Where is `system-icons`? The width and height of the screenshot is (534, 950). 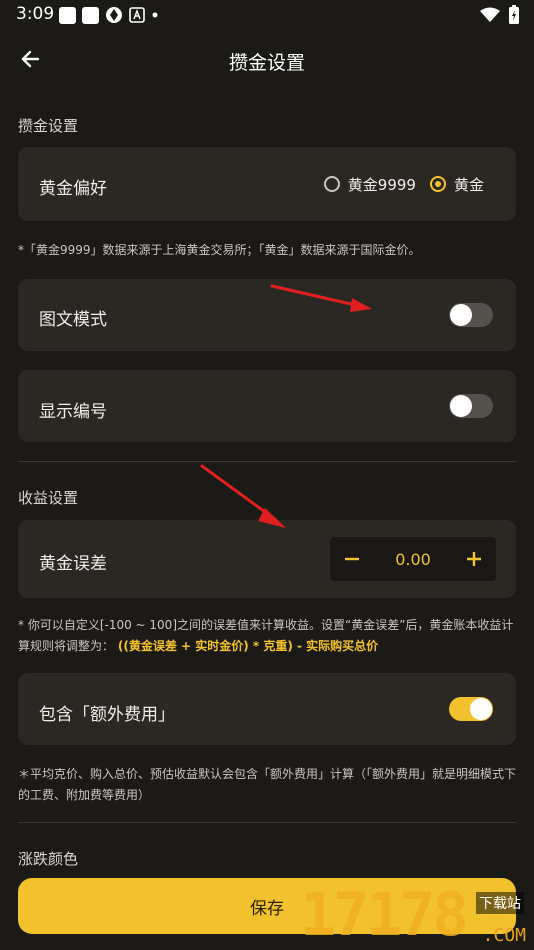
system-icons is located at coordinates (500, 15).